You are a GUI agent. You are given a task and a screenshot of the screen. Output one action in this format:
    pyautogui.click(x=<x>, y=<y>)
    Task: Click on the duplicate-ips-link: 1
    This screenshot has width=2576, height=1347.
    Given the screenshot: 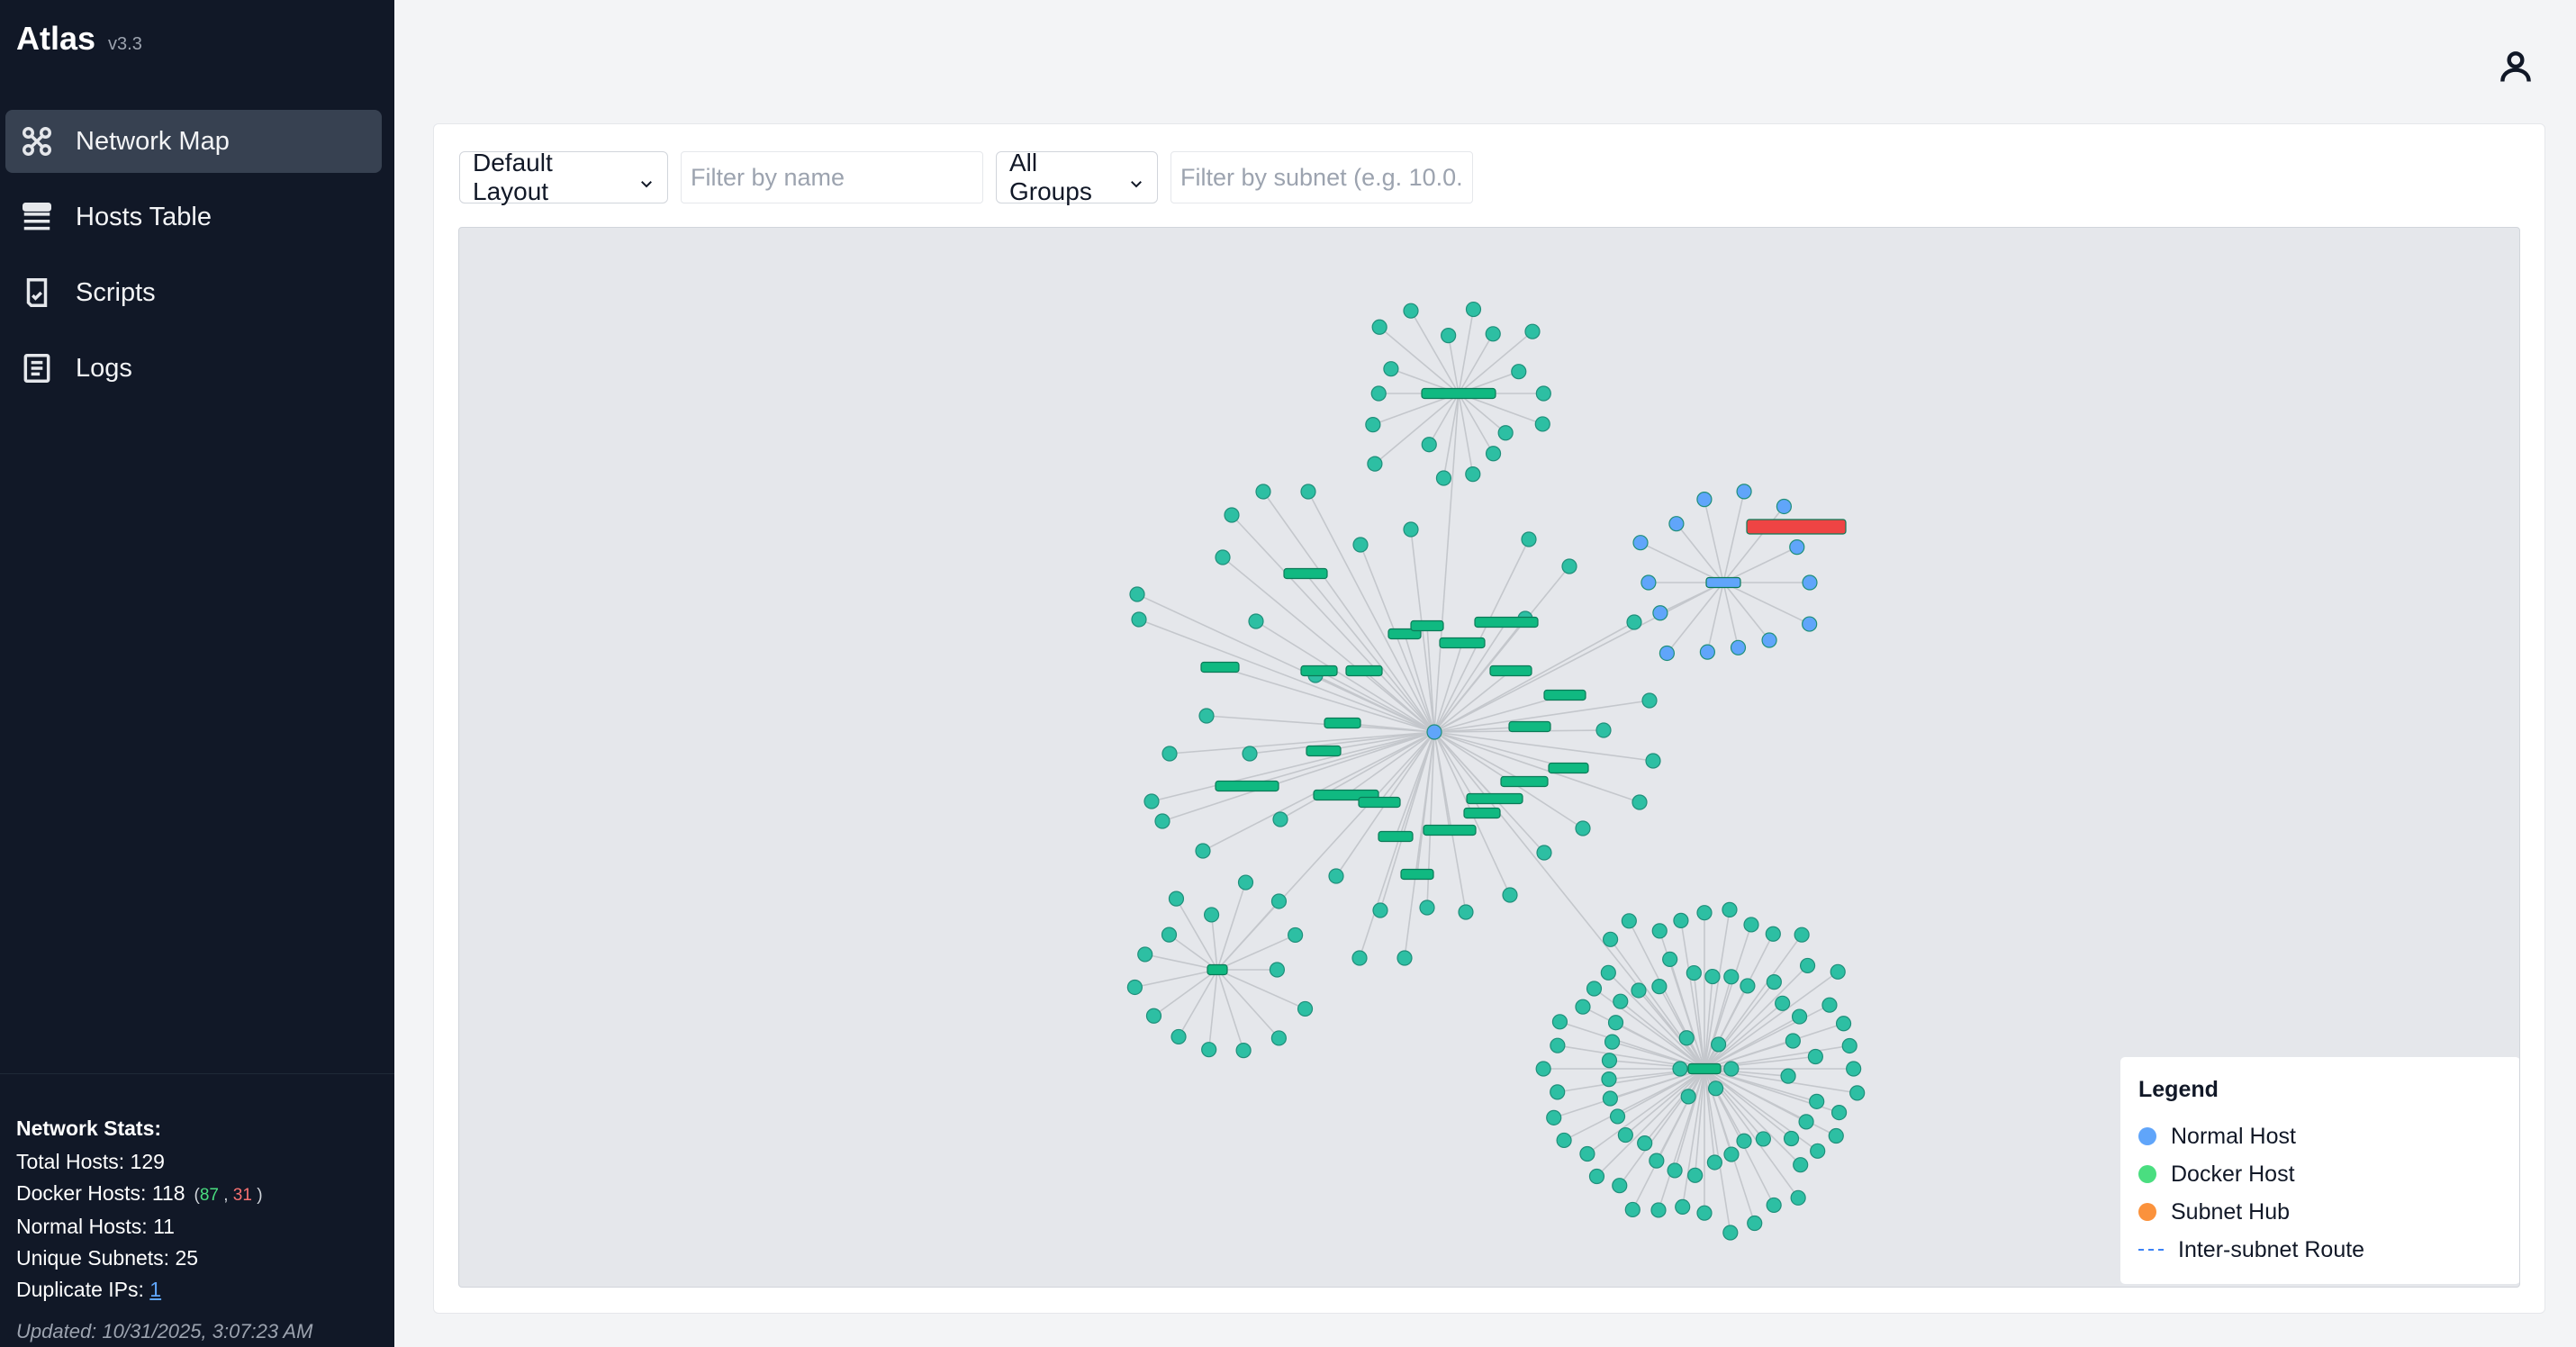 What is the action you would take?
    pyautogui.click(x=155, y=1290)
    